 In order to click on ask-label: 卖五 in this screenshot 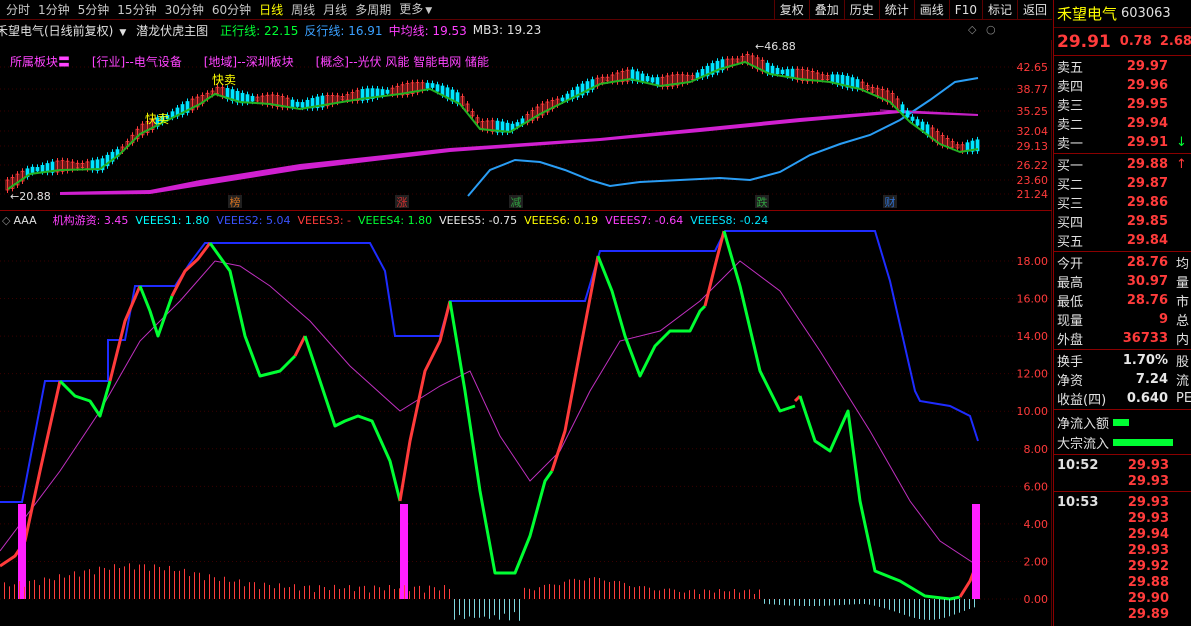, I will do `click(1070, 68)`.